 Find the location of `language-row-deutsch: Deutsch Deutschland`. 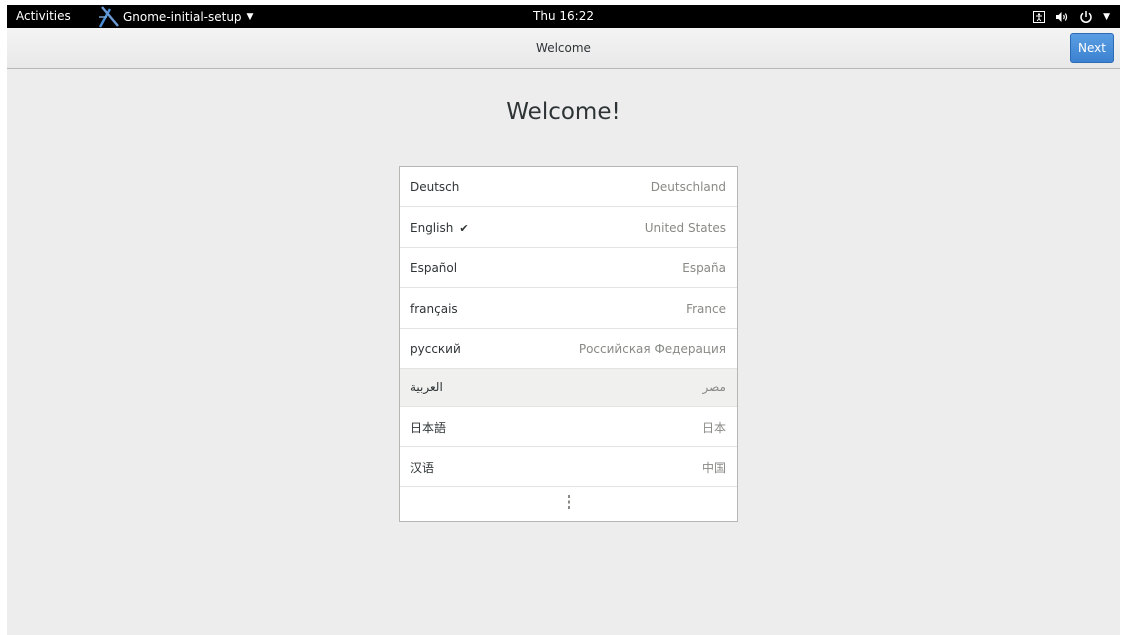

language-row-deutsch: Deutsch Deutschland is located at coordinates (568, 187).